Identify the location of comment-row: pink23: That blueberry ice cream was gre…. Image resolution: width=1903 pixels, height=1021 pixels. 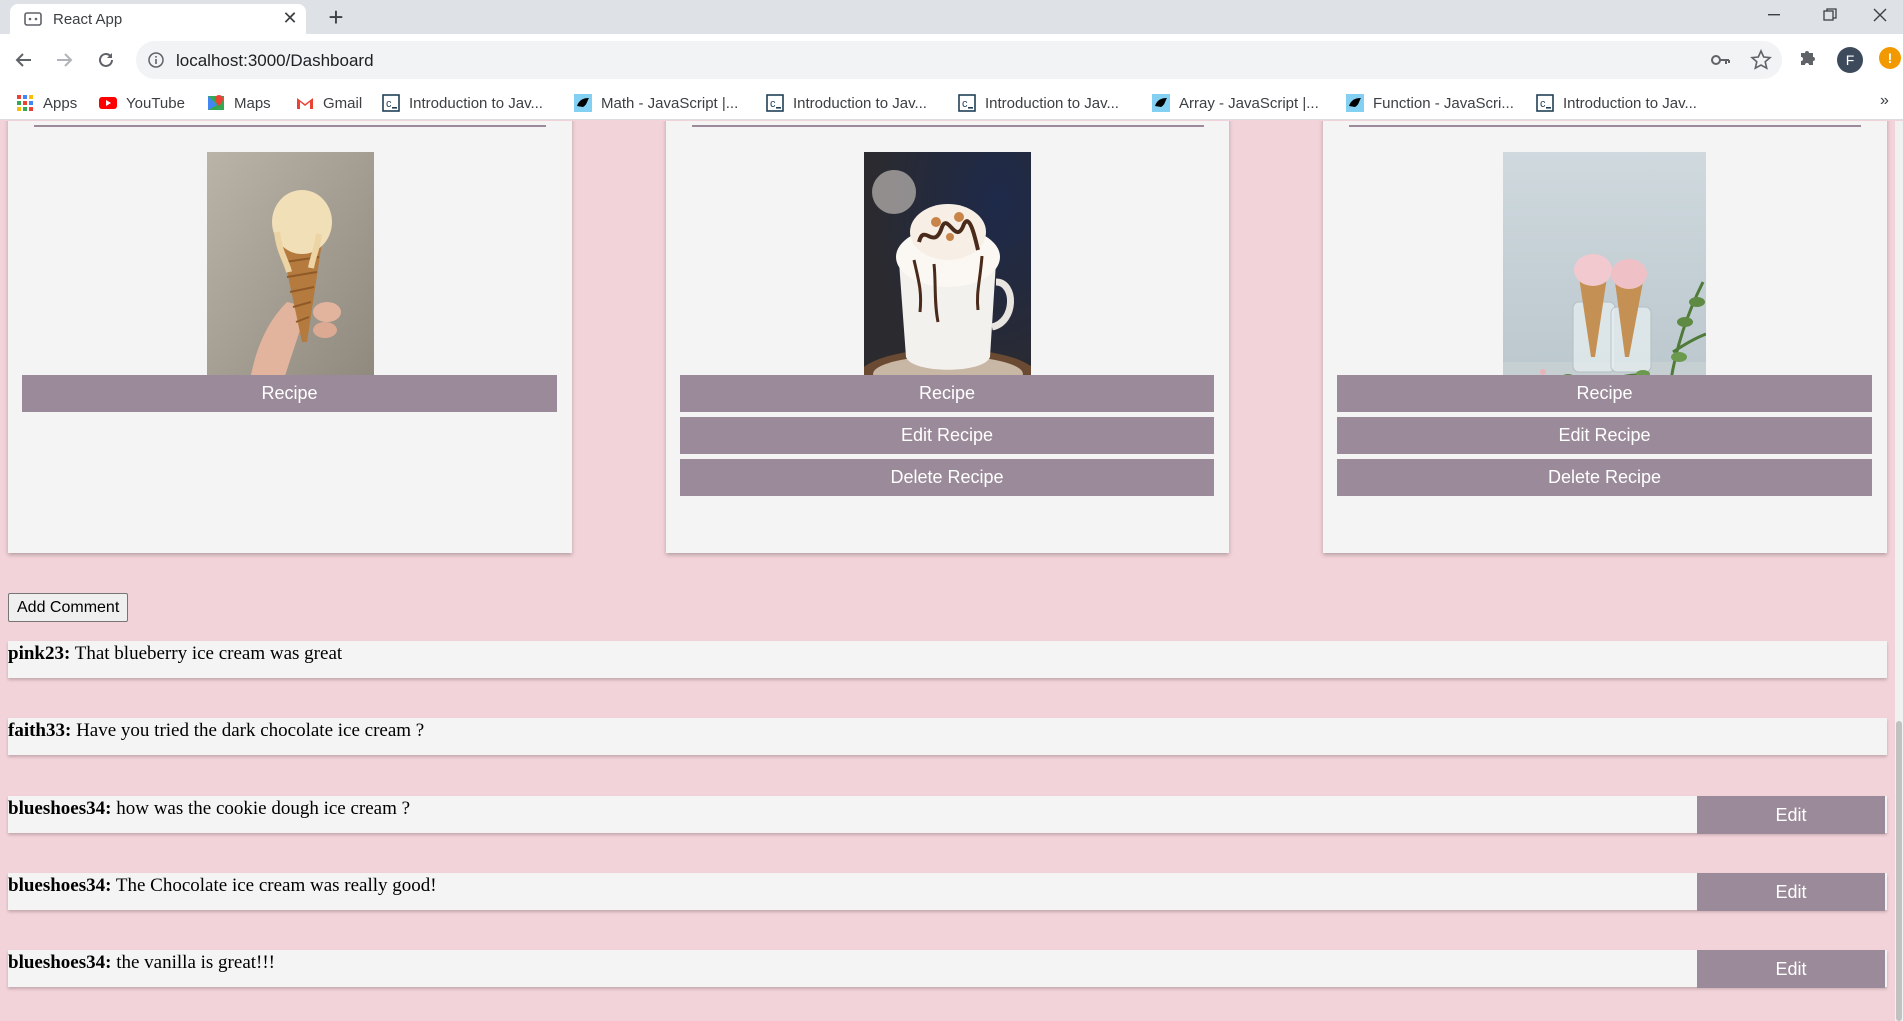
(947, 659).